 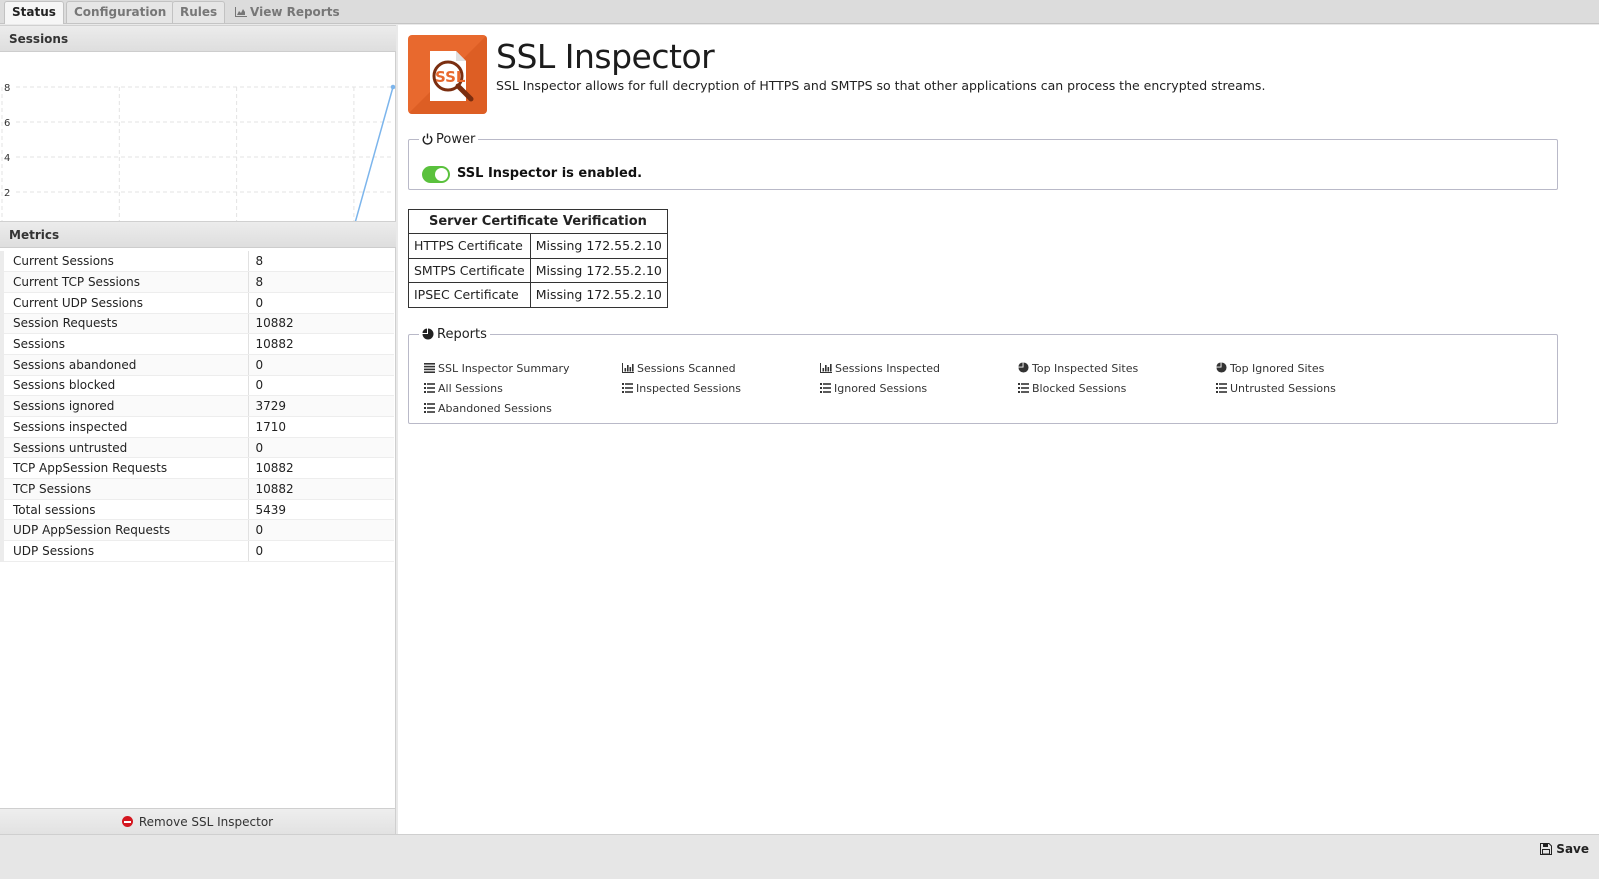 I want to click on certificate-row: IPSEC Certificate Missing 172.55.2.10, so click(x=538, y=295).